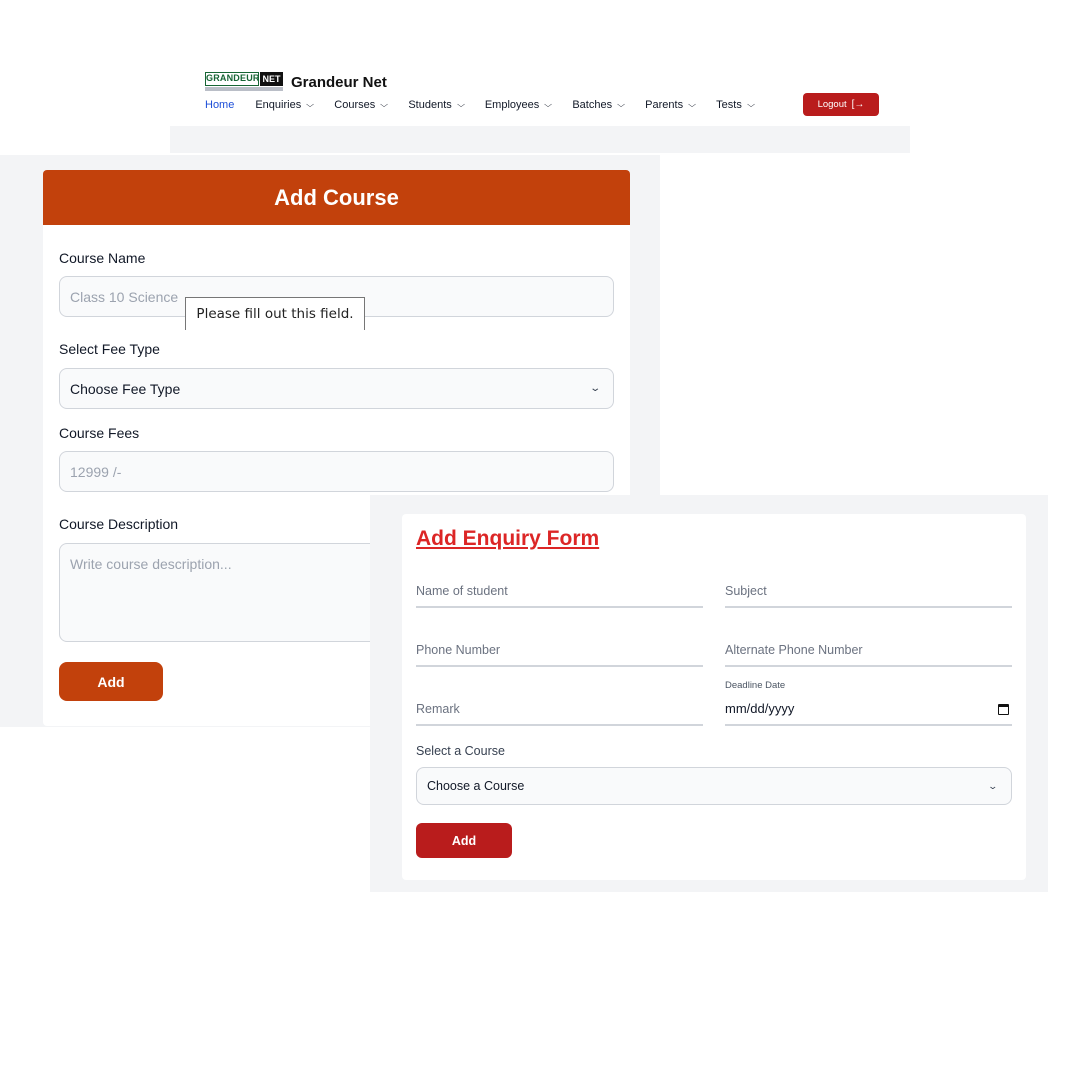 This screenshot has height=1080, width=1080. I want to click on student-name-input: Name of student, so click(559, 590).